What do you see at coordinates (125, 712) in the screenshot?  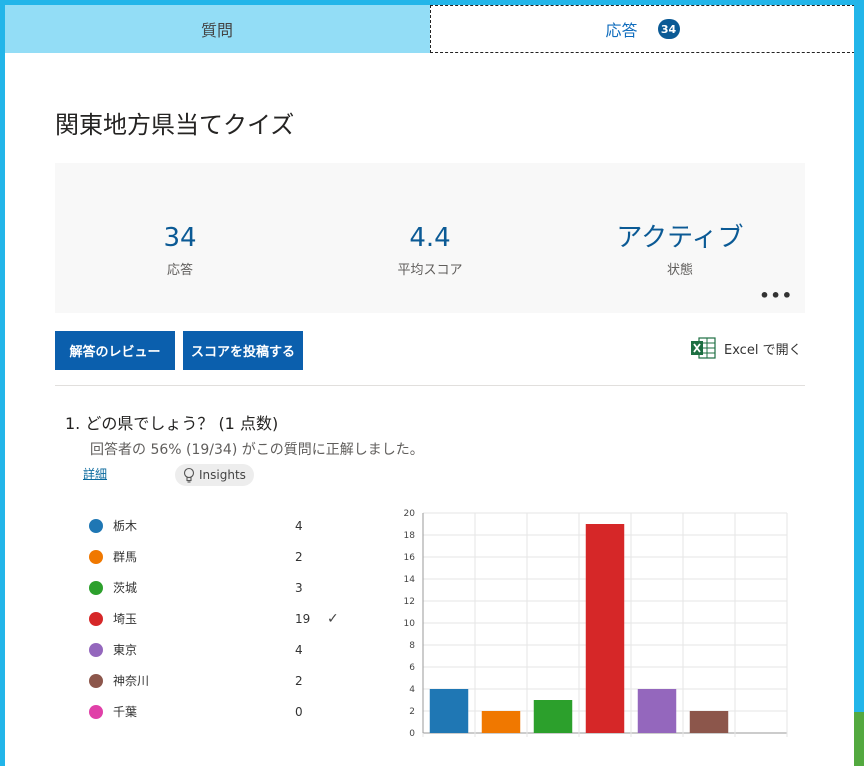 I see `legend-label: 千葉` at bounding box center [125, 712].